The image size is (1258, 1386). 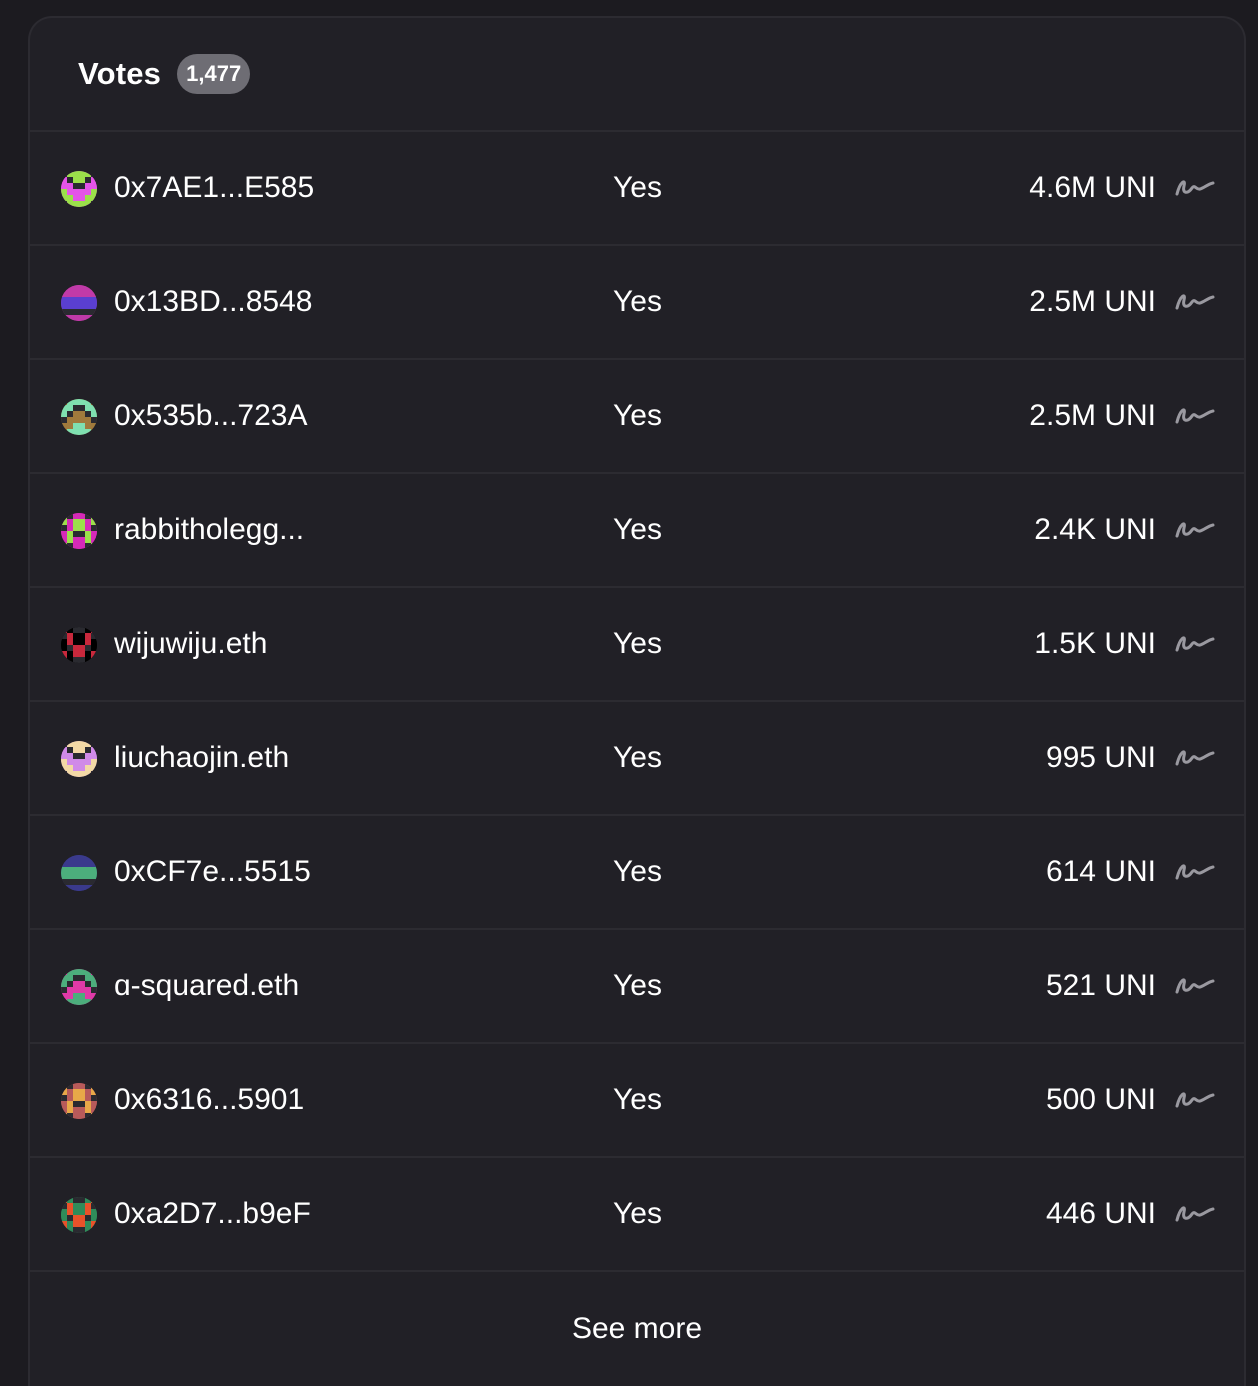 I want to click on vote-amount: 446 UNI, so click(x=1100, y=1213).